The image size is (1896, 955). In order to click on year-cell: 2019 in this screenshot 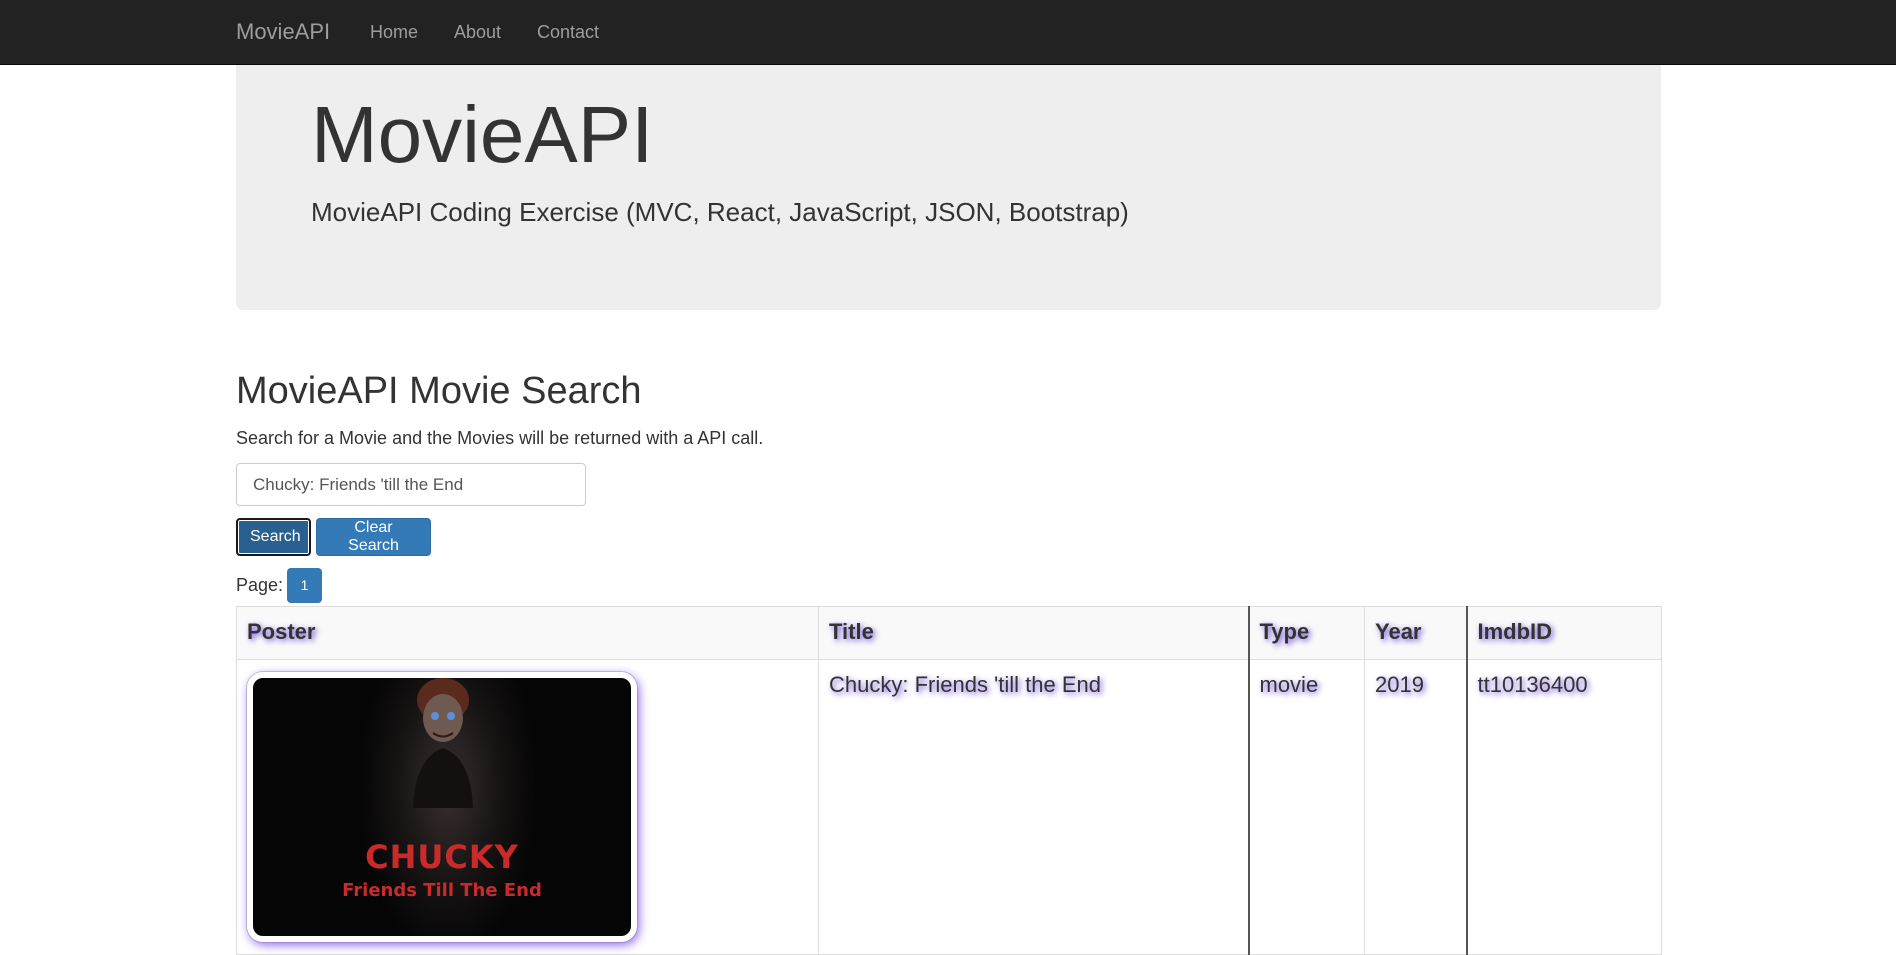, I will do `click(1415, 807)`.